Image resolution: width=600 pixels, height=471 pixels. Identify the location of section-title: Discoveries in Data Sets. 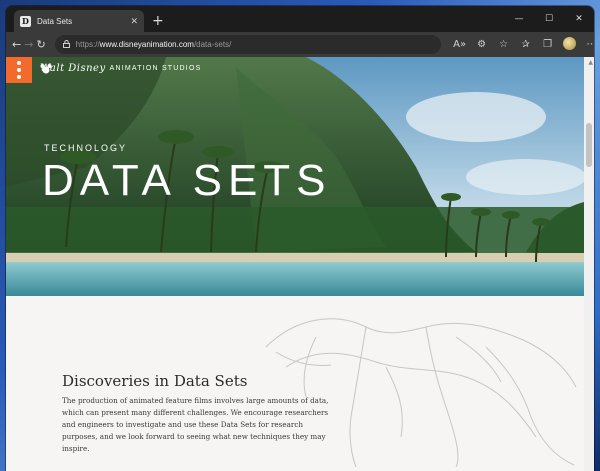
(155, 381).